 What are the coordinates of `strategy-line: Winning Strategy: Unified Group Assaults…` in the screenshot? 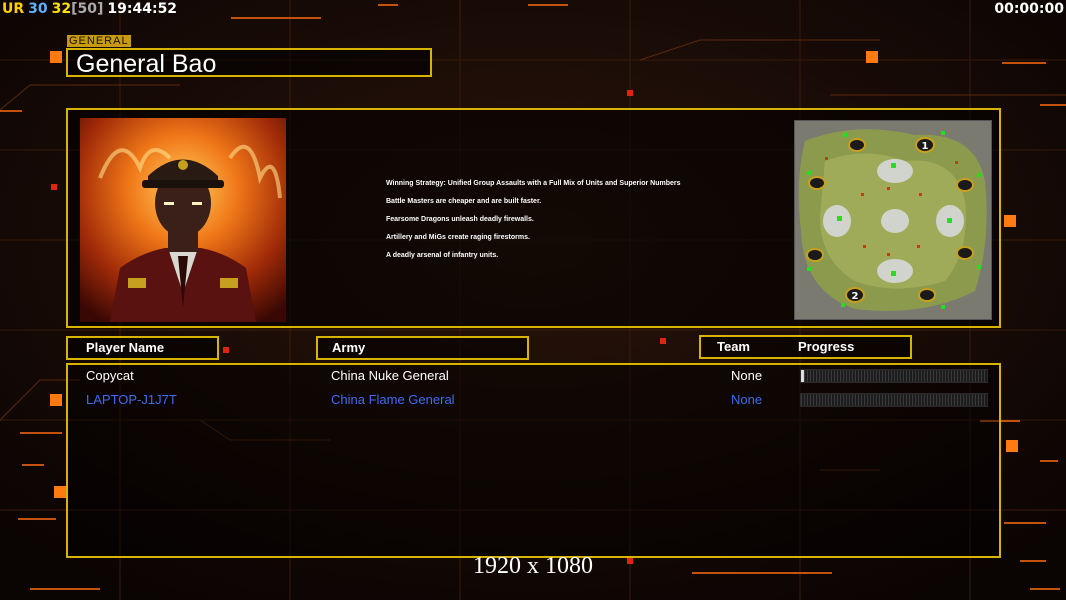 It's located at (533, 183).